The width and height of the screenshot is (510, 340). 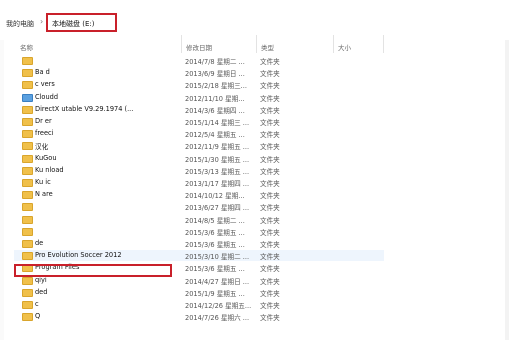 I want to click on file-name: 汉化, so click(x=42, y=147).